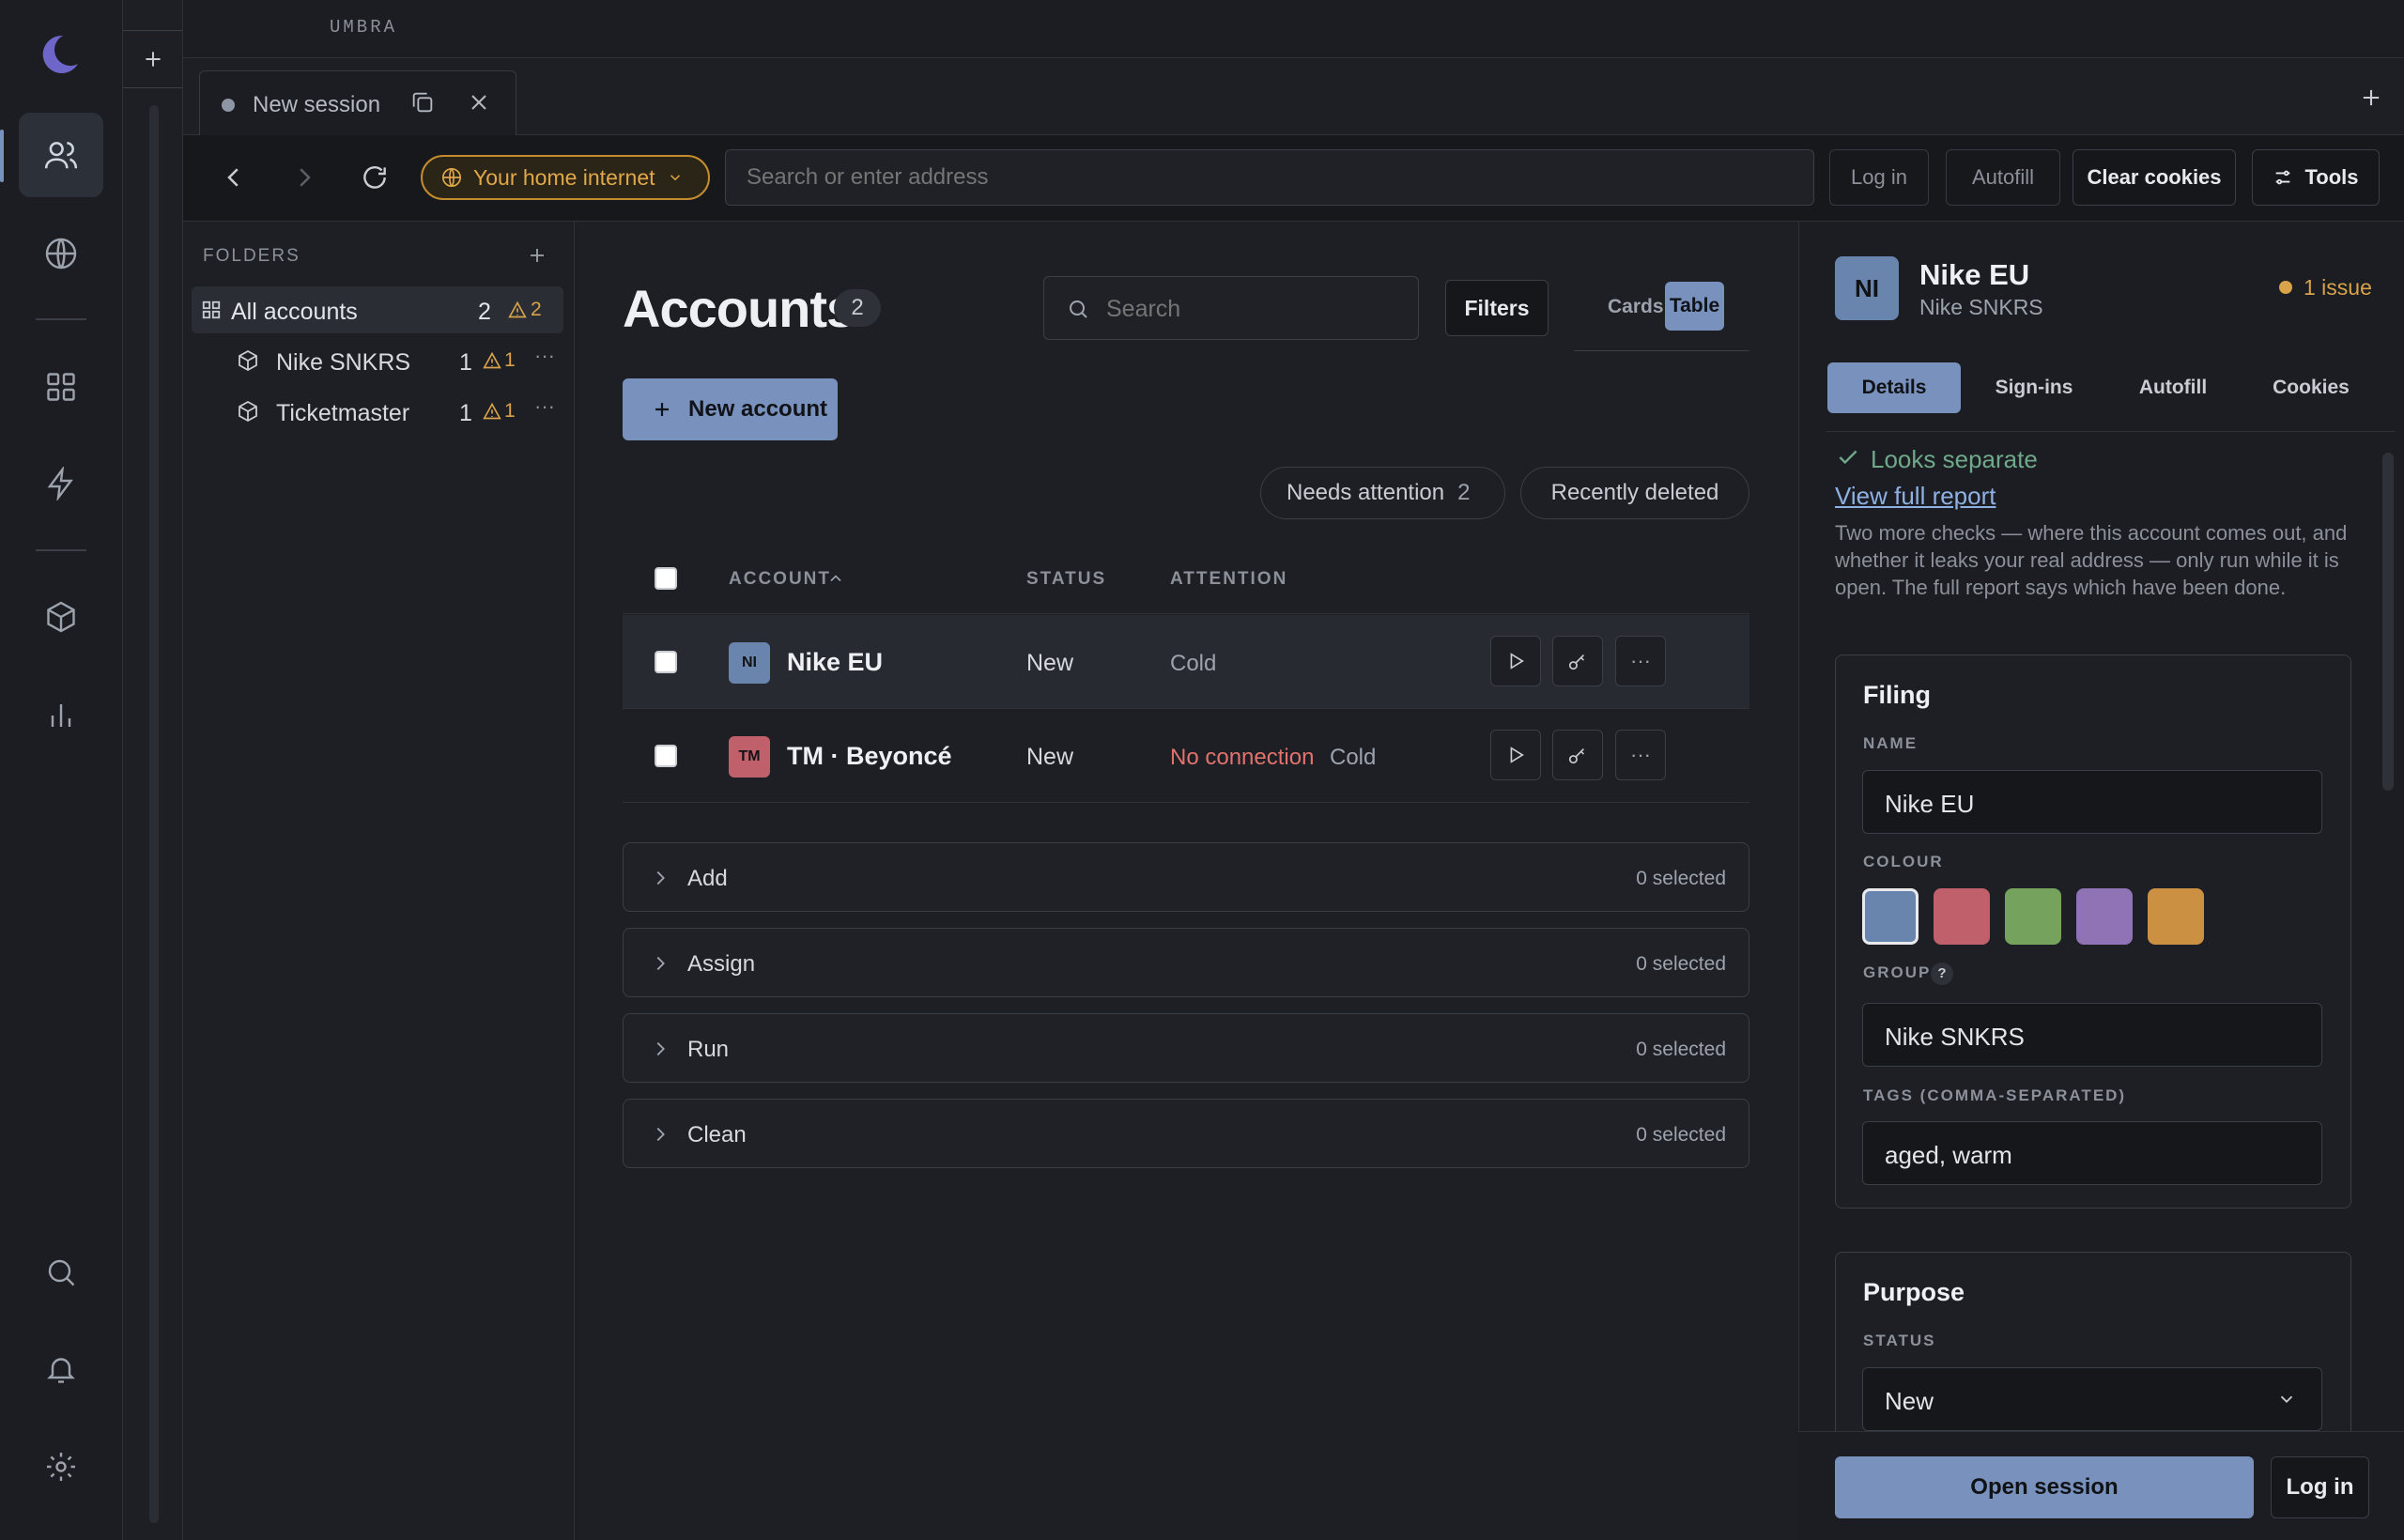  What do you see at coordinates (1293, 29) in the screenshot?
I see `top-bar: UMBRA` at bounding box center [1293, 29].